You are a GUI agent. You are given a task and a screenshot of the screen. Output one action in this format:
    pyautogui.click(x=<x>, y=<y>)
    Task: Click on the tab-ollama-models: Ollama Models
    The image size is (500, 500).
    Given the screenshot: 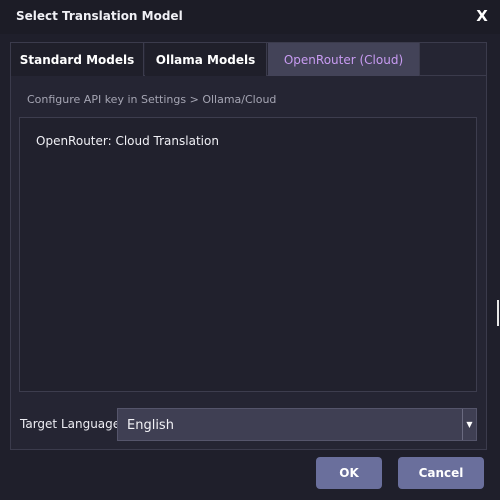 What is the action you would take?
    pyautogui.click(x=206, y=59)
    